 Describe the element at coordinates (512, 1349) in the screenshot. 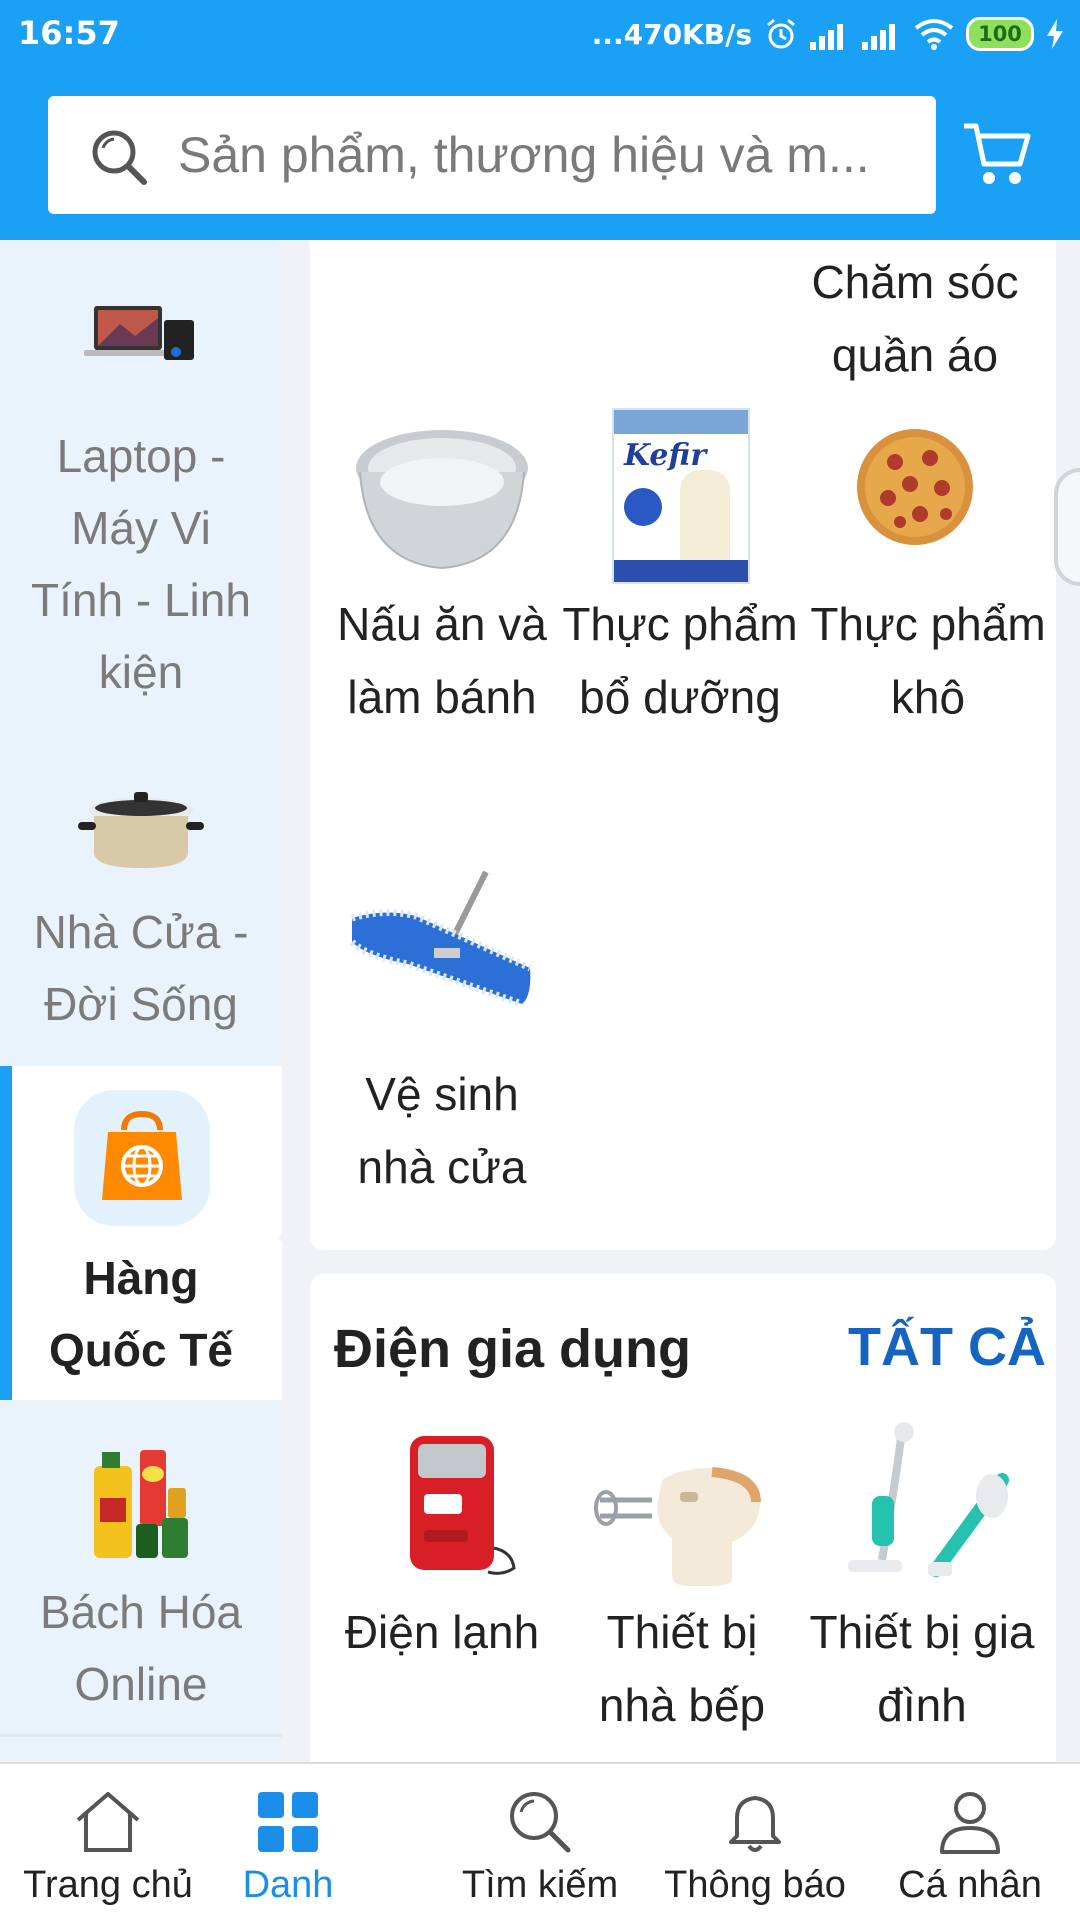

I see `section-title: Điện gia dụng` at that location.